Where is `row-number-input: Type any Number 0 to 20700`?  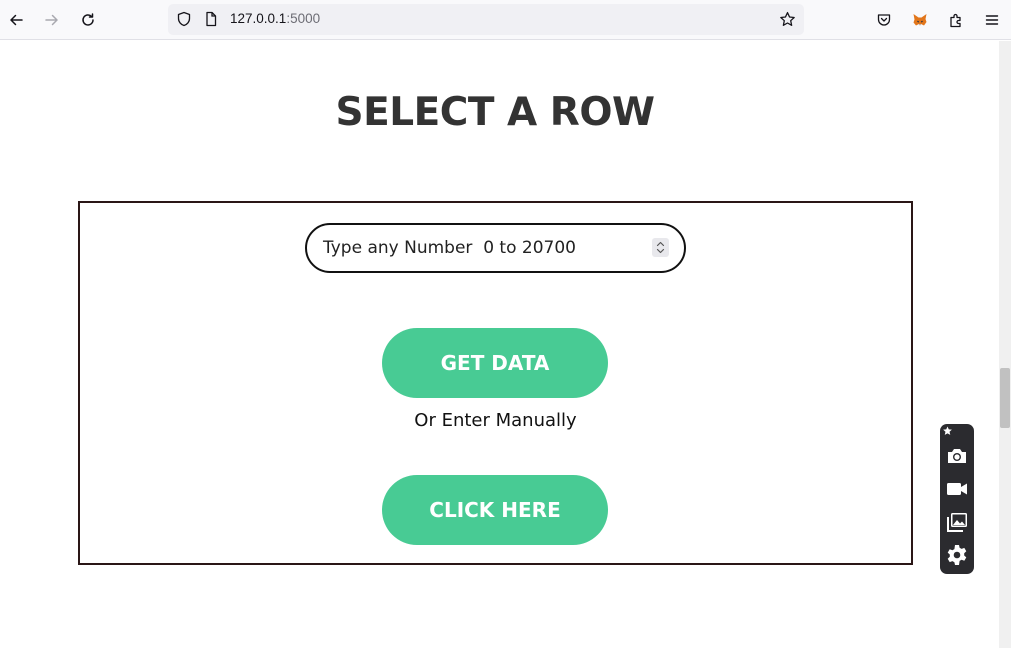
row-number-input: Type any Number 0 to 20700 is located at coordinates (495, 248).